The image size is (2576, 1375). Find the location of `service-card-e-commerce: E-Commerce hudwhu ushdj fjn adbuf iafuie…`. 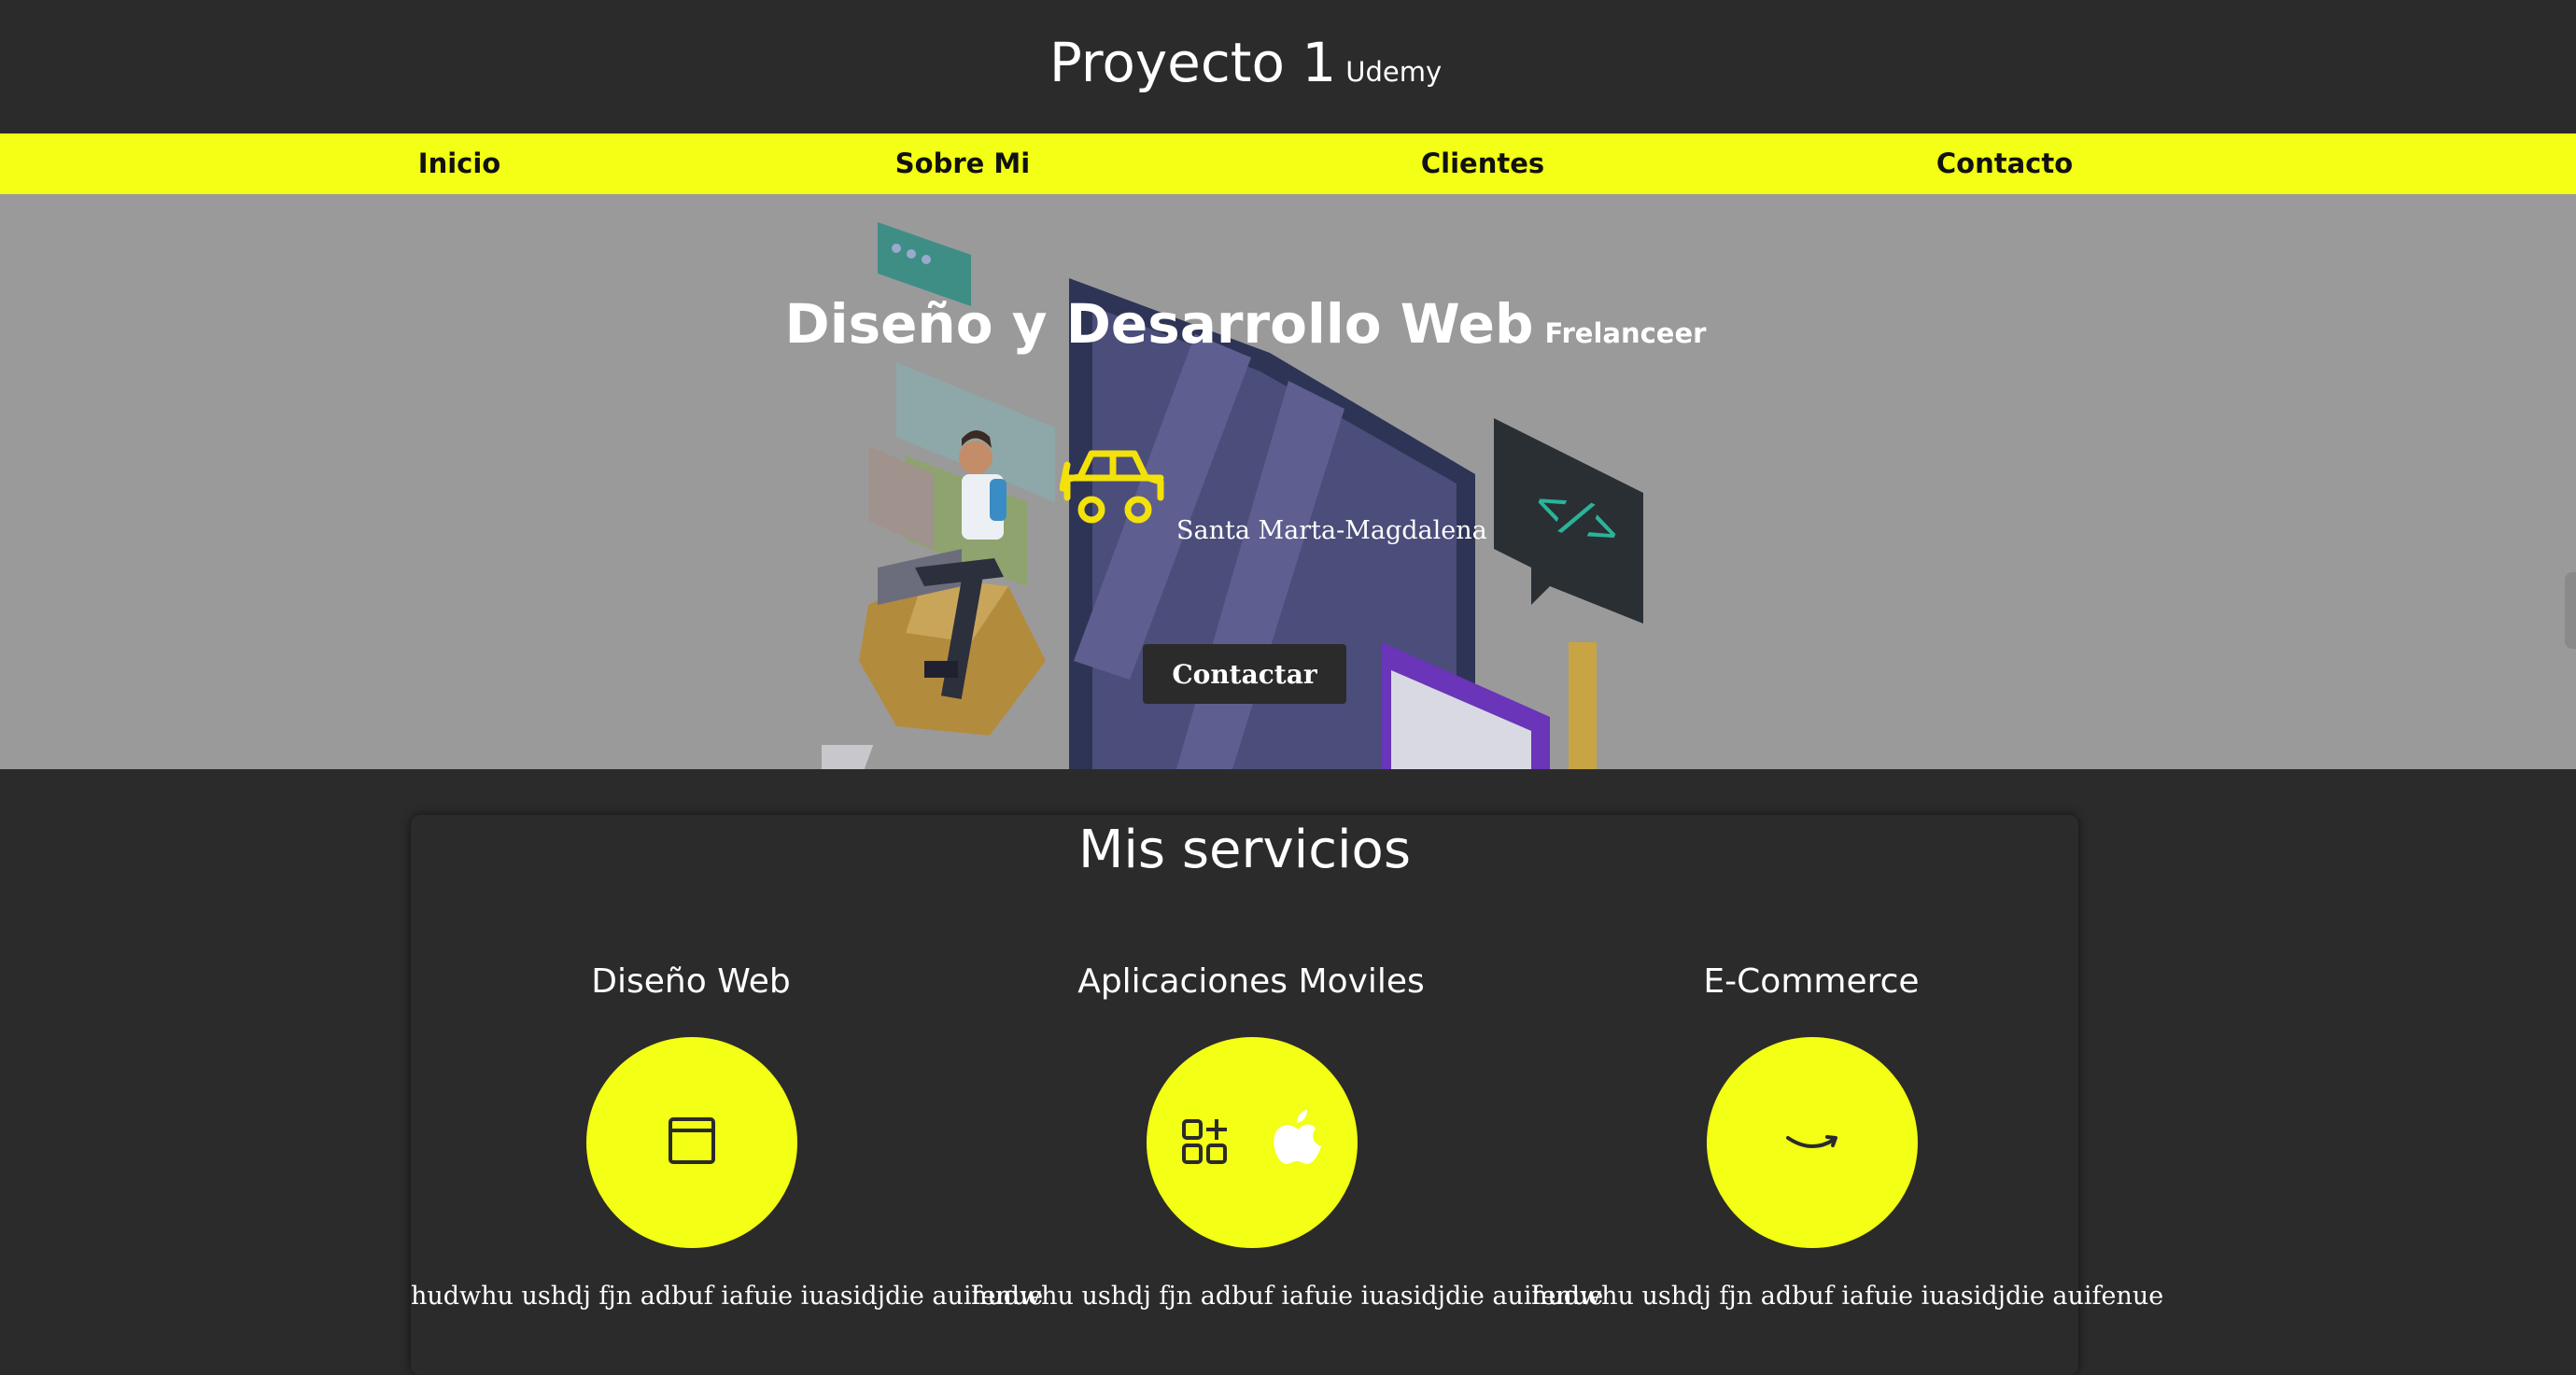

service-card-e-commerce: E-Commerce hudwhu ushdj fjn adbuf iafuie… is located at coordinates (1847, 1095).